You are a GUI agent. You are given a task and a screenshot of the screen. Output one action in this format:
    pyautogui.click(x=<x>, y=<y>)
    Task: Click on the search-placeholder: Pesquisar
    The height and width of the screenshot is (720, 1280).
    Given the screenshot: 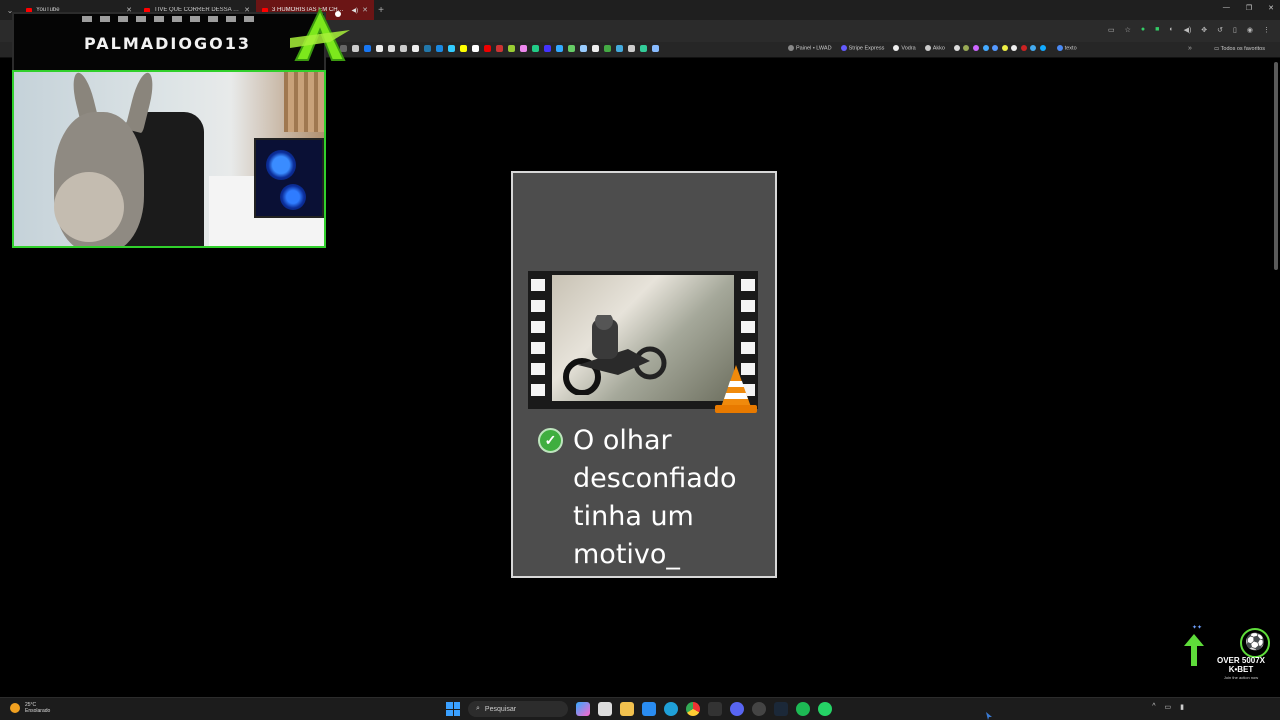 What is the action you would take?
    pyautogui.click(x=500, y=709)
    